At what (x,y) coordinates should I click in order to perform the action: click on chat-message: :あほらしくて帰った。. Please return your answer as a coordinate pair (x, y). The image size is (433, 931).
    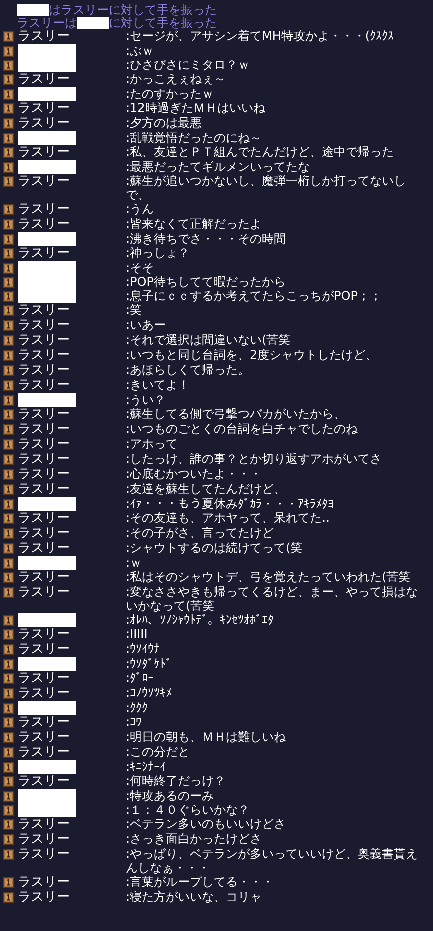
    Looking at the image, I should click on (189, 370).